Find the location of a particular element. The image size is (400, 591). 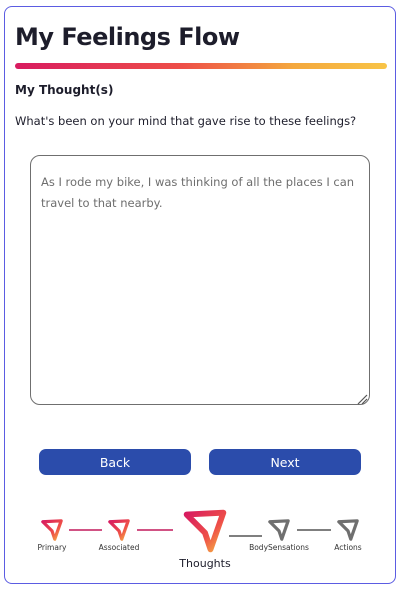

page-title: My Feelings Flow is located at coordinates (127, 37).